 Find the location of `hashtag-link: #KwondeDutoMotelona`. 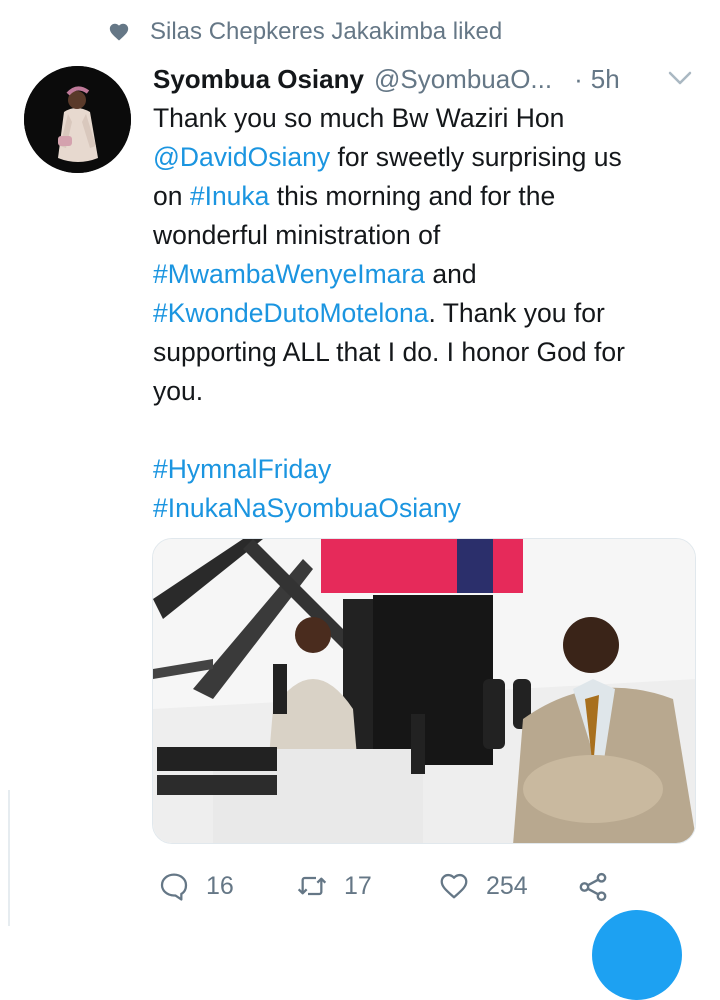

hashtag-link: #KwondeDutoMotelona is located at coordinates (291, 313).